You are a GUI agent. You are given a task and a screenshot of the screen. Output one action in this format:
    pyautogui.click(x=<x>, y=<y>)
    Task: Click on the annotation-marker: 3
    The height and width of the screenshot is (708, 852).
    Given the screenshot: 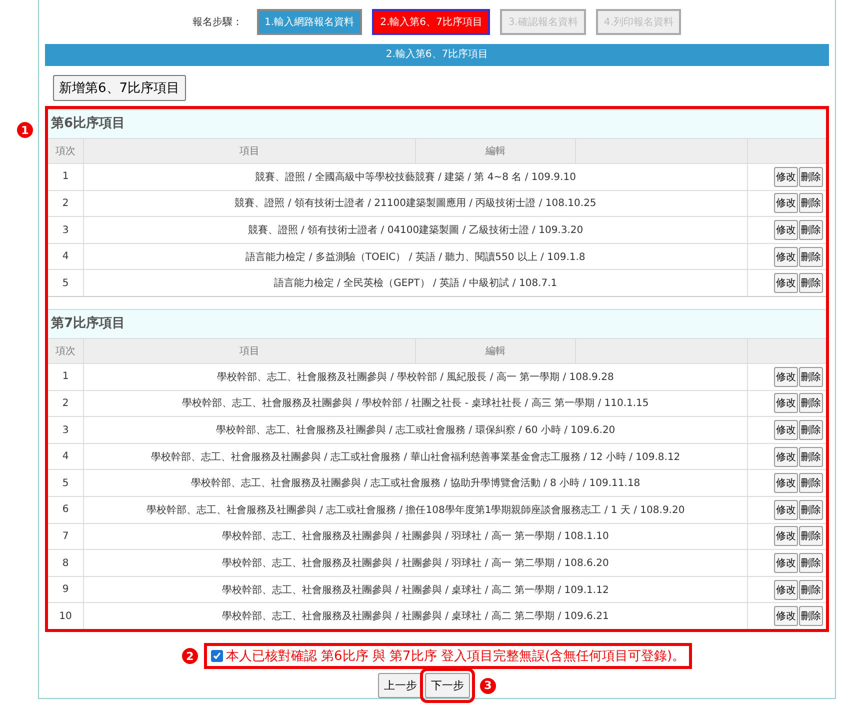 What is the action you would take?
    pyautogui.click(x=488, y=686)
    